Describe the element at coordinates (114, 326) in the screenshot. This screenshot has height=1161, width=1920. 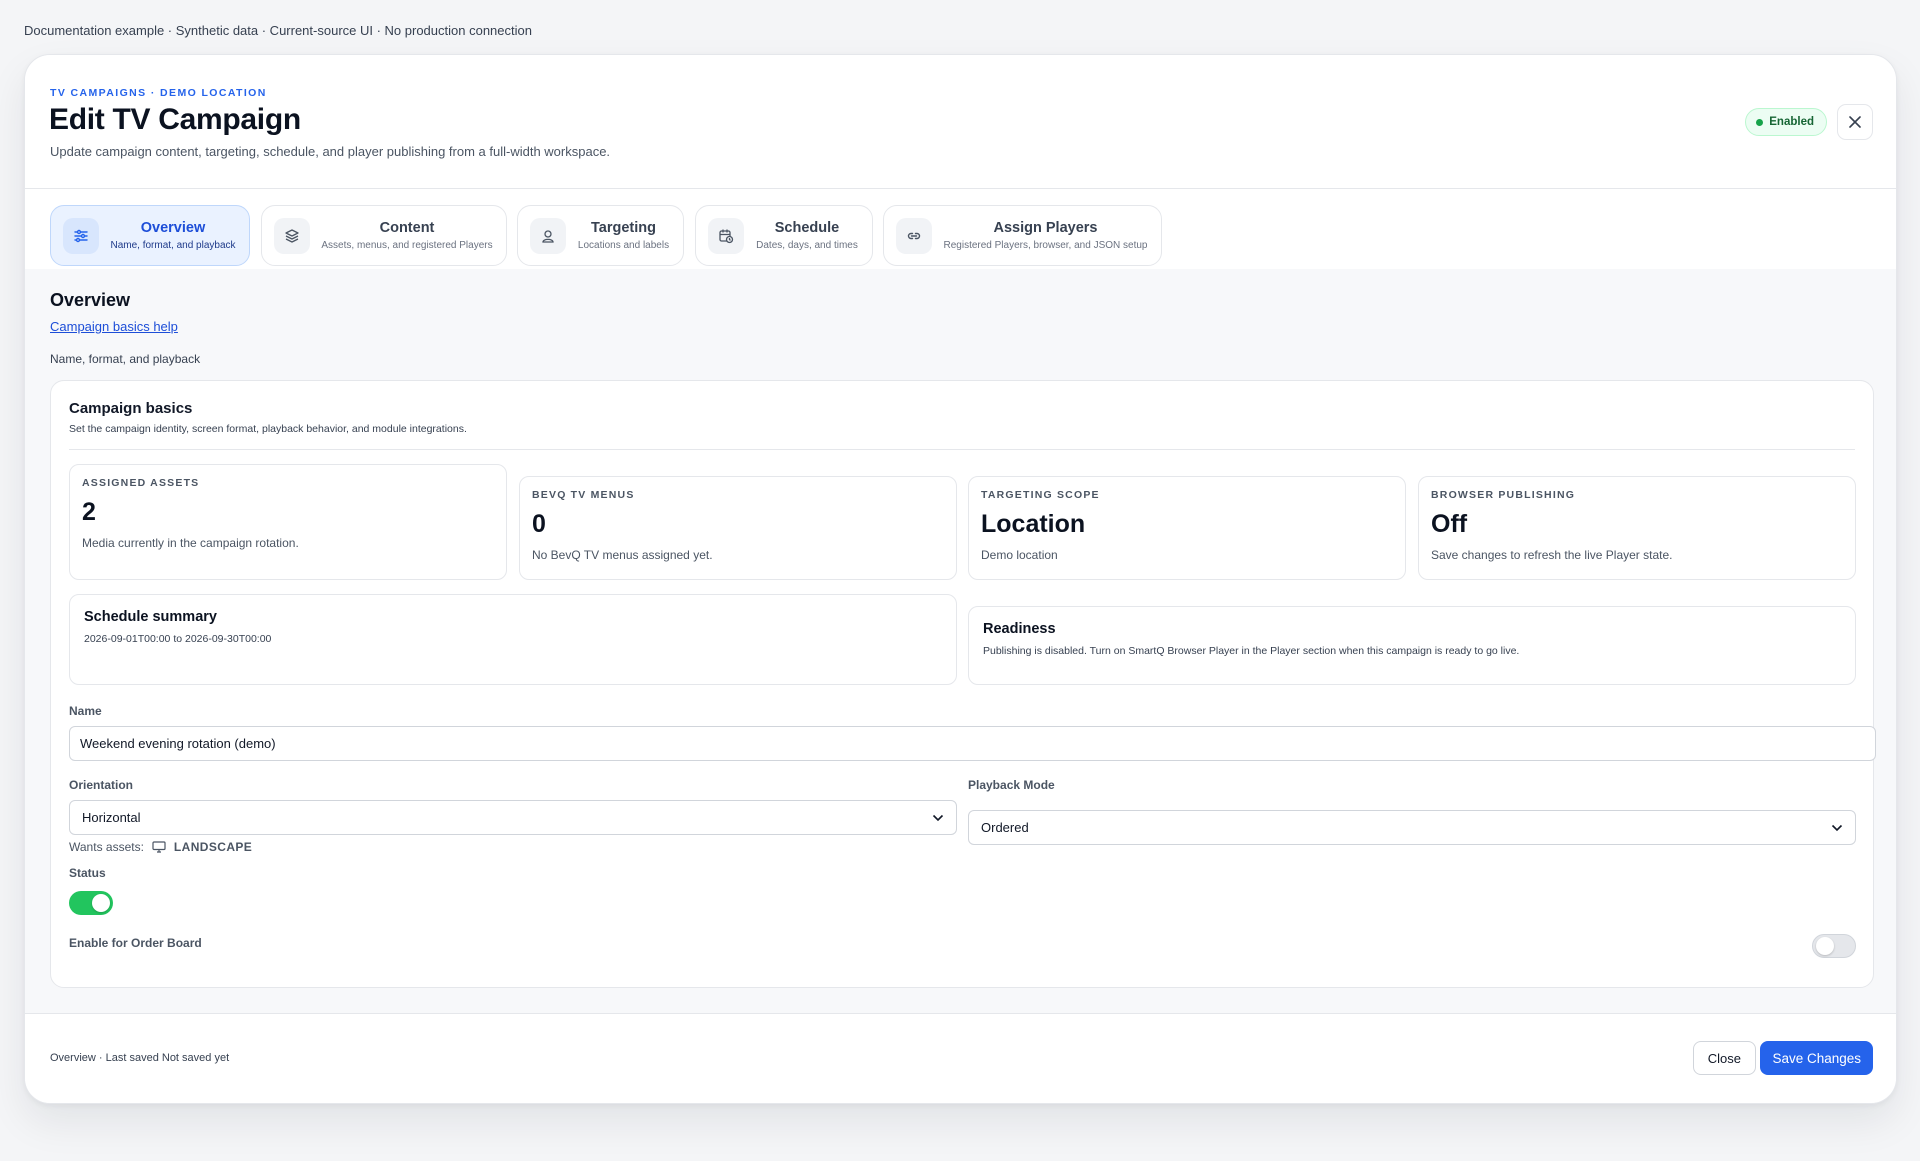
I see `campaign-basics-help-link: Campaign basics help` at that location.